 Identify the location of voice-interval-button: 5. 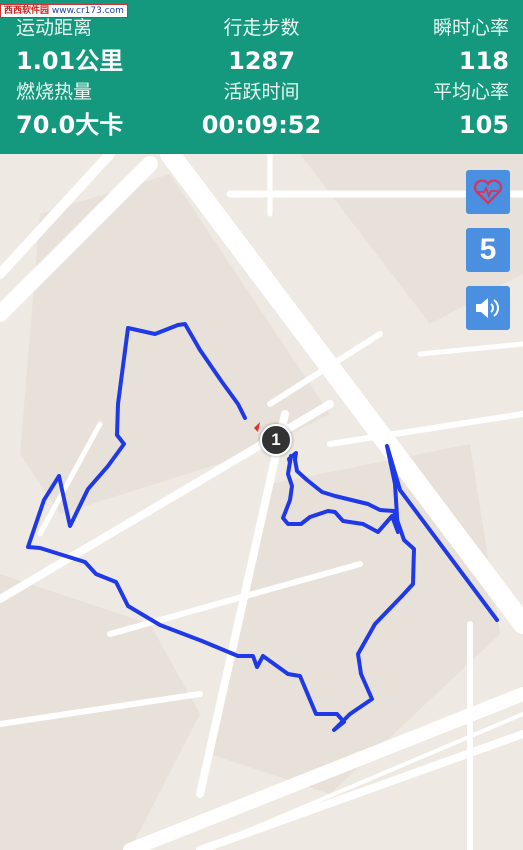
(488, 250).